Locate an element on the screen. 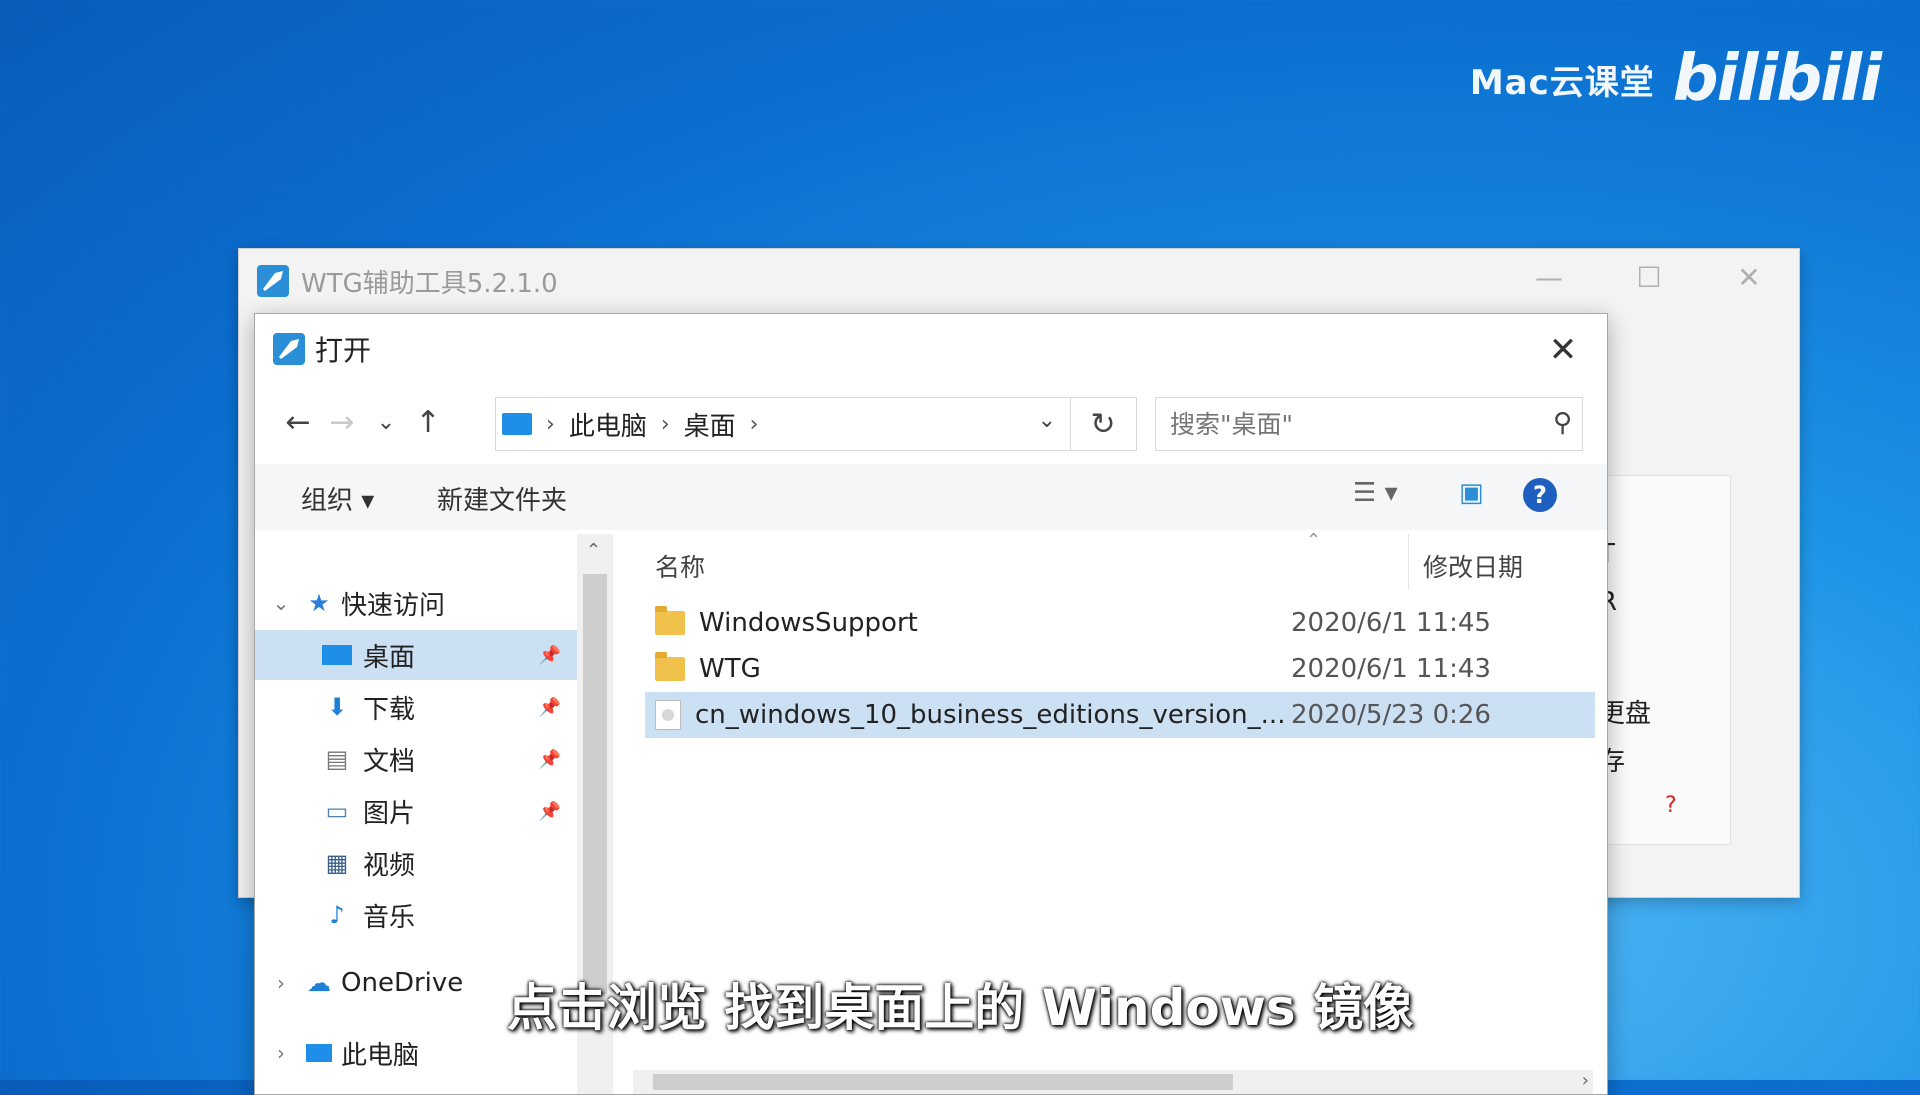  music-note-icon: ♪ is located at coordinates (337, 915).